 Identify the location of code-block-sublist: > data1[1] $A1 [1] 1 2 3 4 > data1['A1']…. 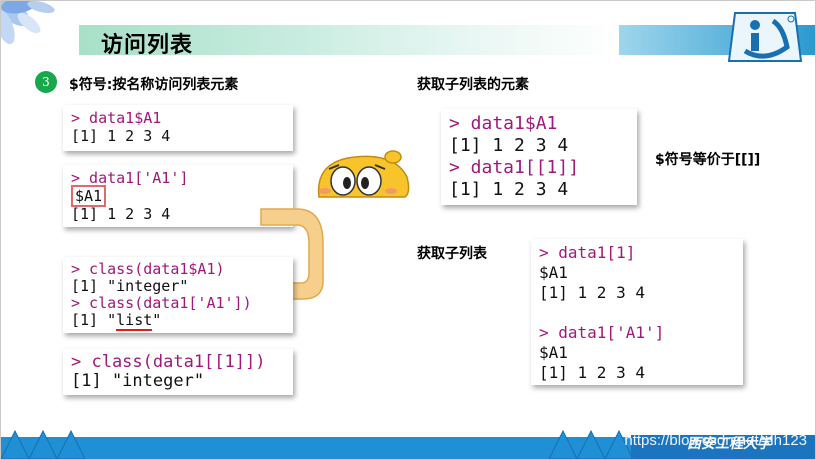
(637, 312).